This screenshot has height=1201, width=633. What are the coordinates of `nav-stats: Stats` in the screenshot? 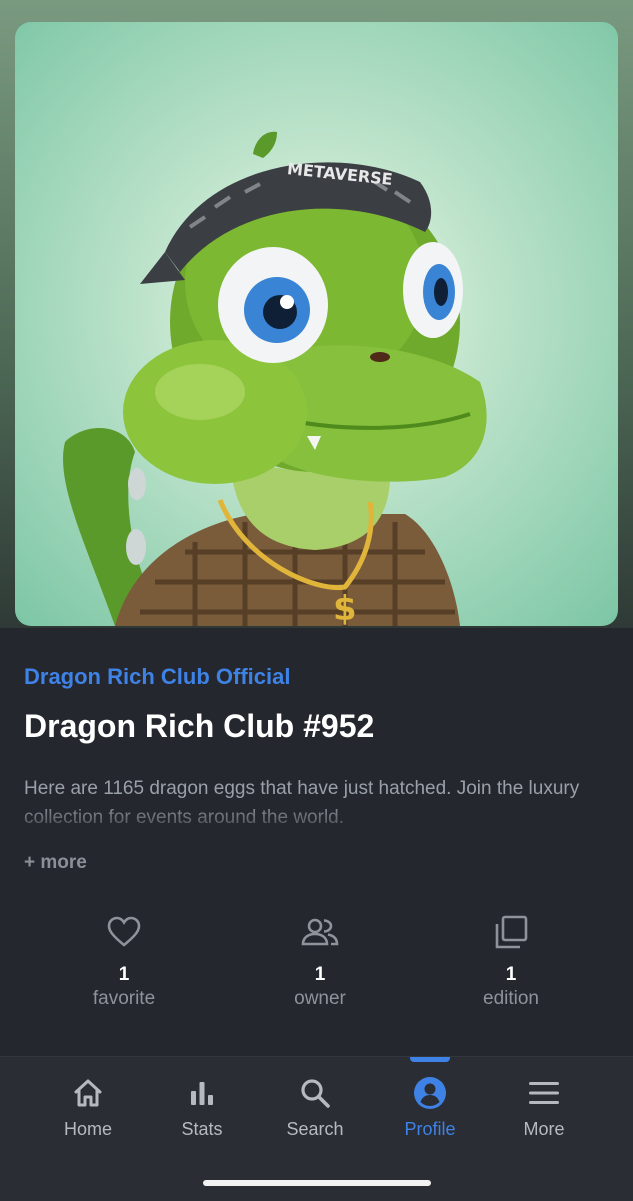 It's located at (202, 1107).